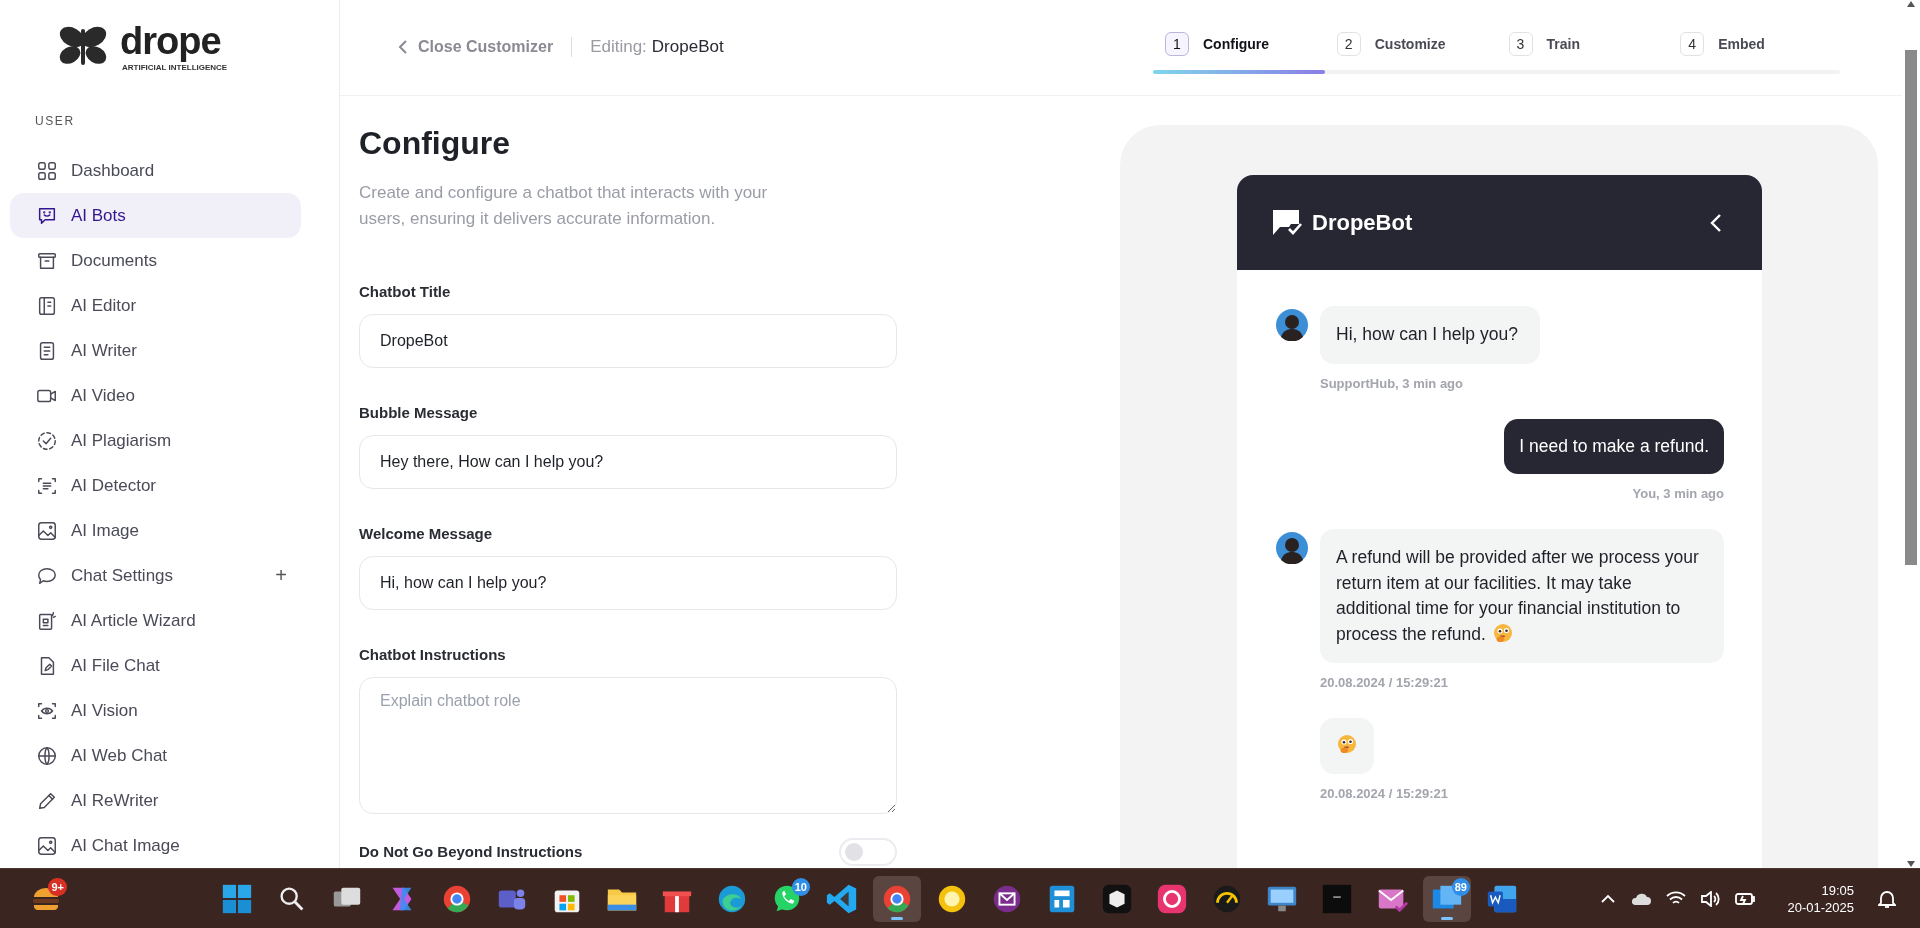 This screenshot has height=928, width=1920. I want to click on collapse-button, so click(1716, 222).